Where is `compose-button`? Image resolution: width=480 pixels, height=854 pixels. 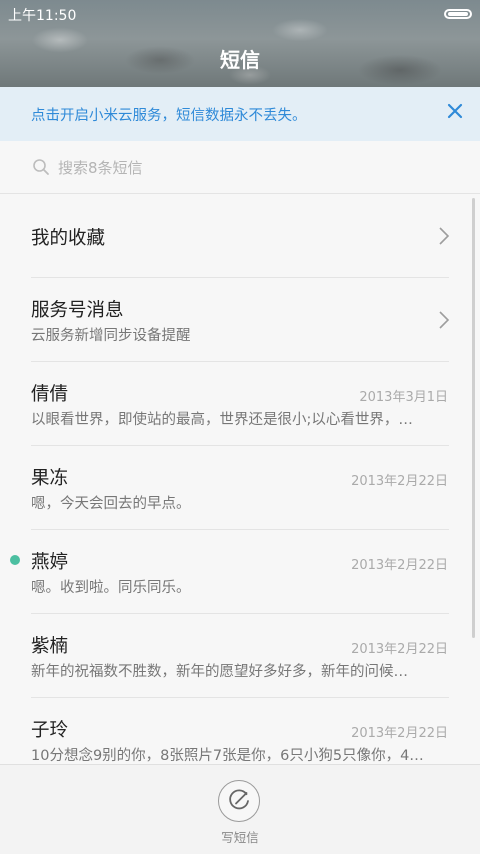
compose-button is located at coordinates (239, 801).